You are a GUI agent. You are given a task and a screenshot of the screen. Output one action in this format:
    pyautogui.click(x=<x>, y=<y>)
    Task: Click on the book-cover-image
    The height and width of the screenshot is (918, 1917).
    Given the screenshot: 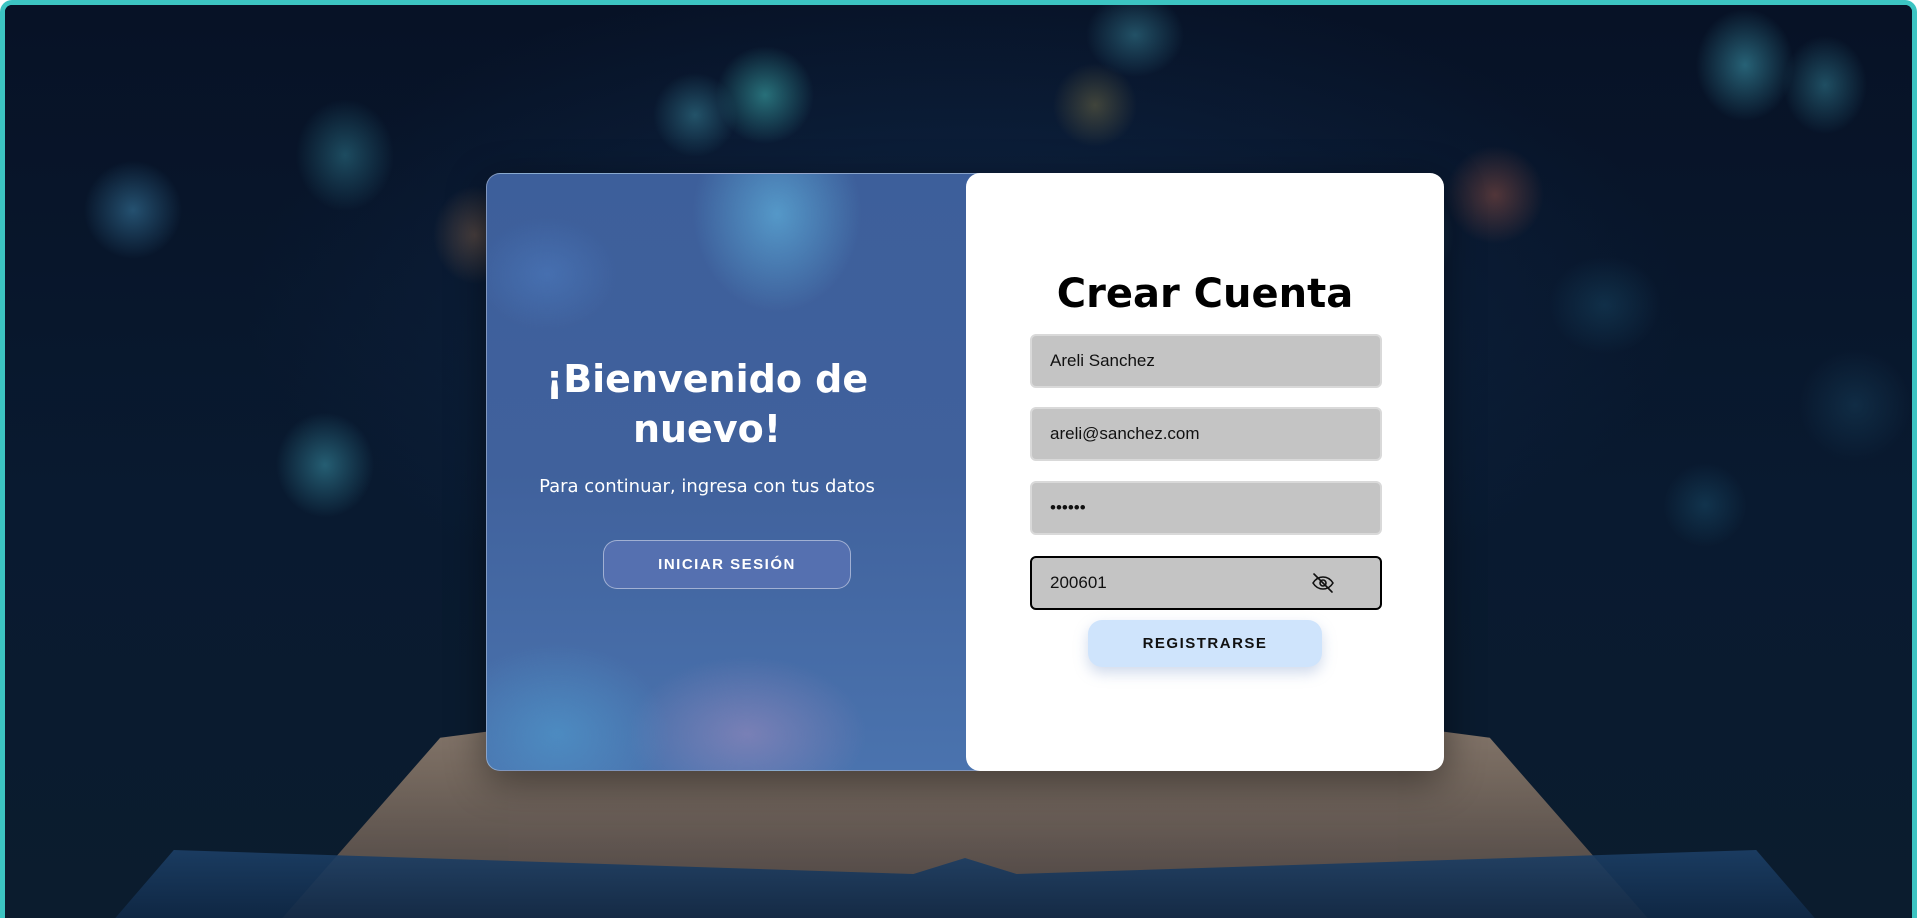 What is the action you would take?
    pyautogui.click(x=965, y=884)
    